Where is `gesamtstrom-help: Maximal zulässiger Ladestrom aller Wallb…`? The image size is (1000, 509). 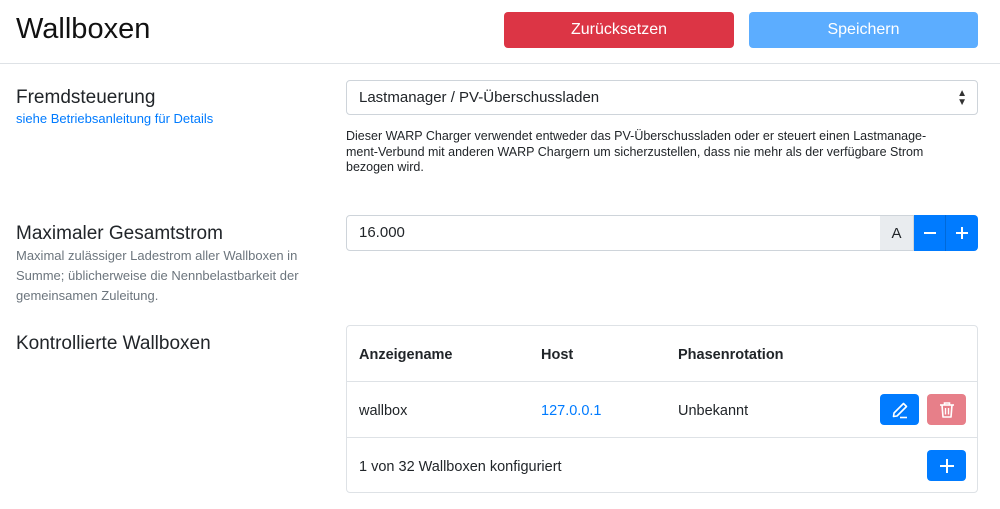 gesamtstrom-help: Maximal zulässiger Ladestrom aller Wallb… is located at coordinates (166, 276).